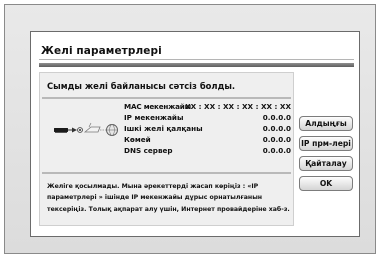 The height and width of the screenshot is (262, 383). I want to click on title-divider-thin, so click(196, 59).